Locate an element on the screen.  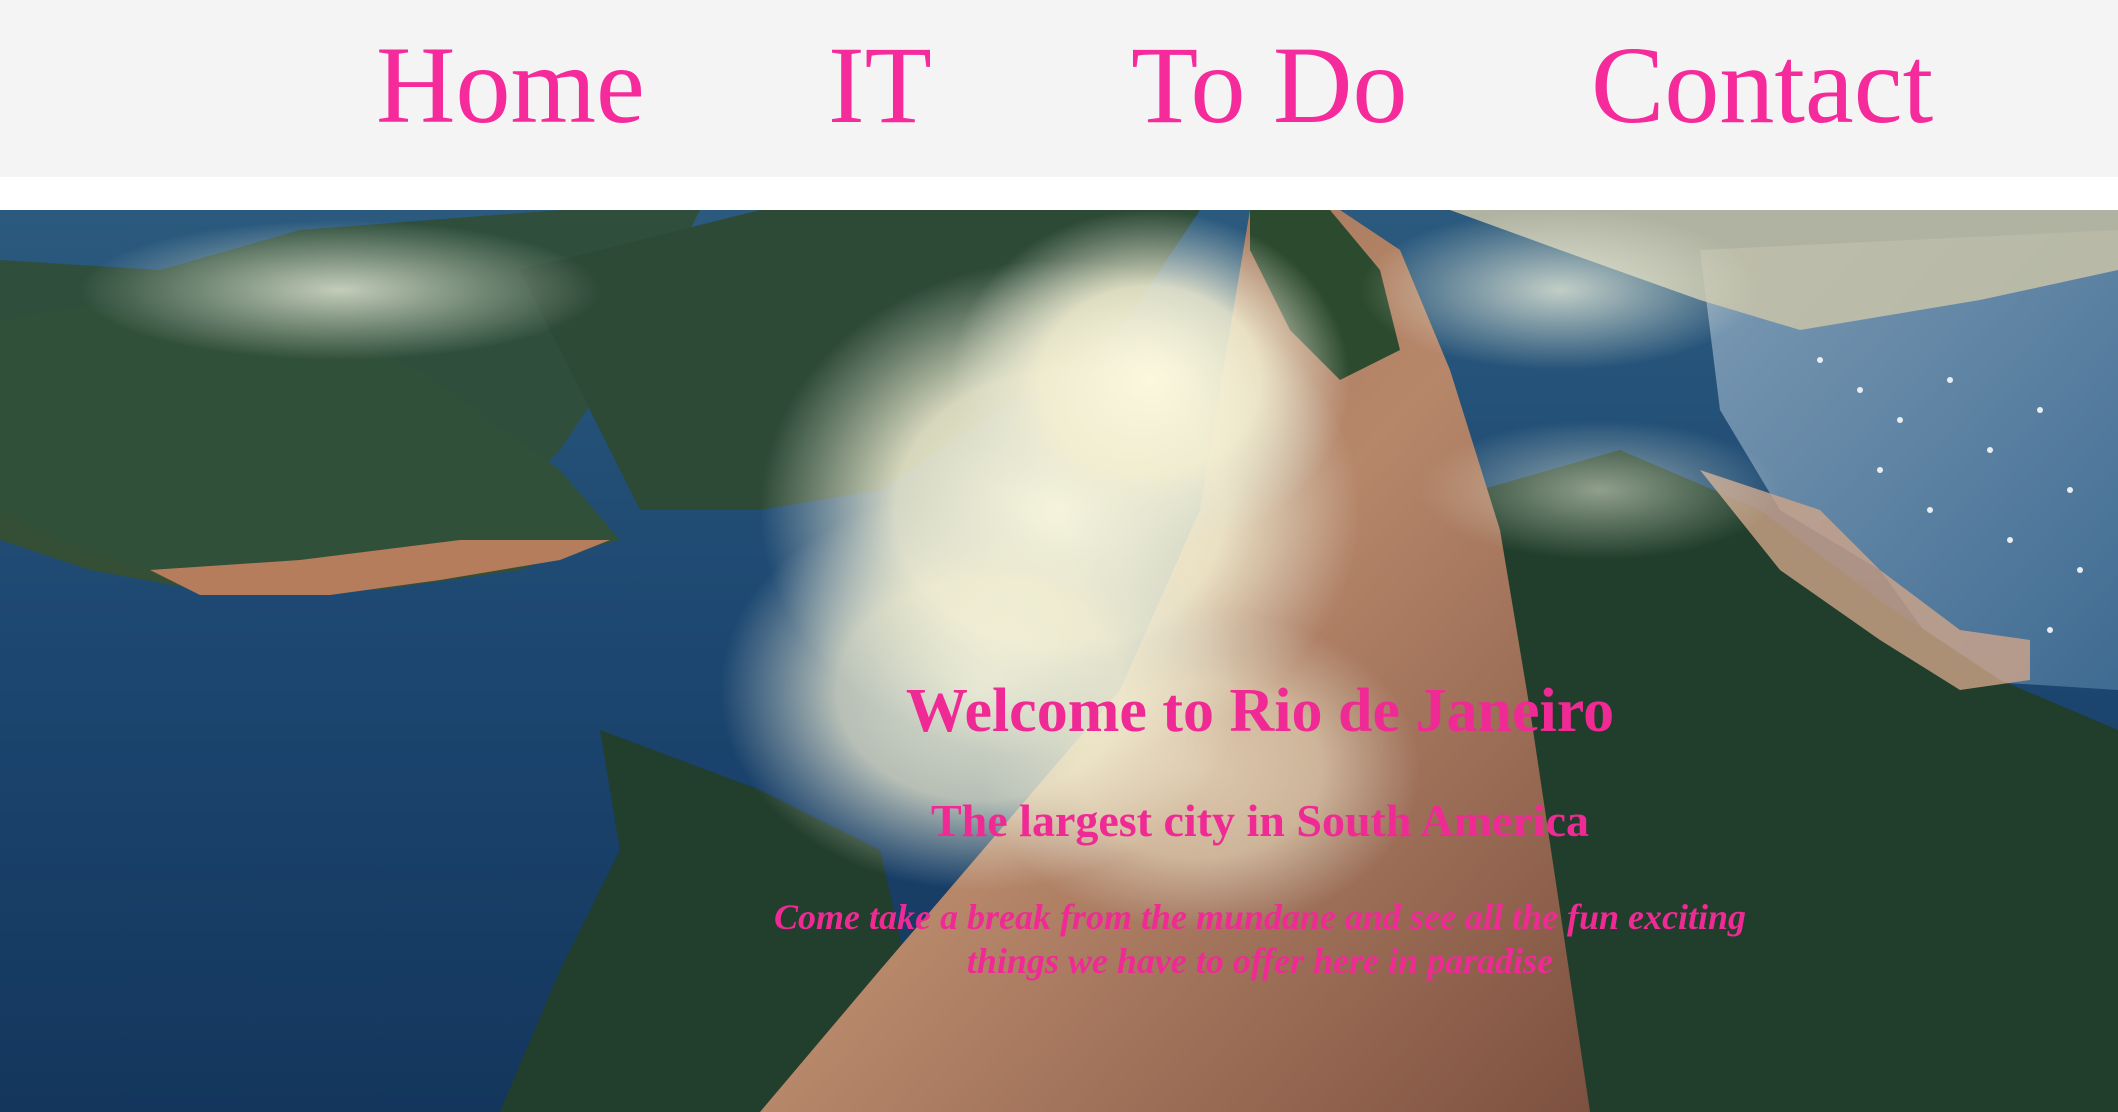
nav-link-to-do: To Do is located at coordinates (1269, 85).